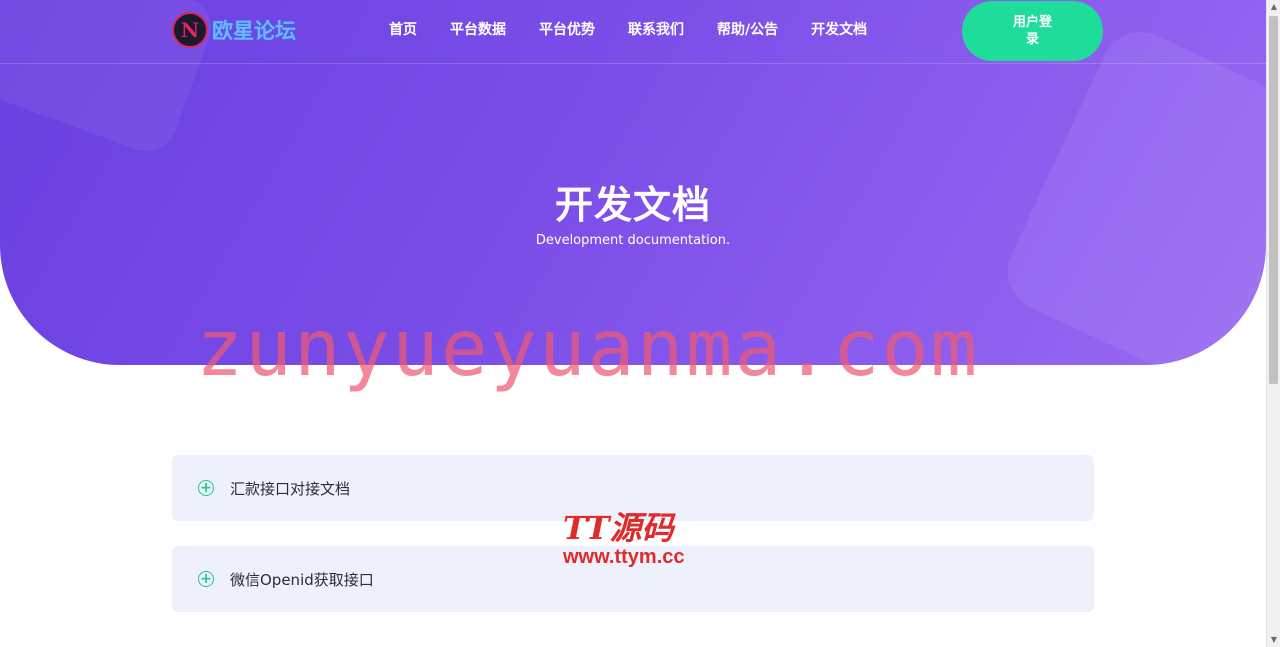 The image size is (1280, 647). Describe the element at coordinates (254, 31) in the screenshot. I see `site-name: 欧星论坛` at that location.